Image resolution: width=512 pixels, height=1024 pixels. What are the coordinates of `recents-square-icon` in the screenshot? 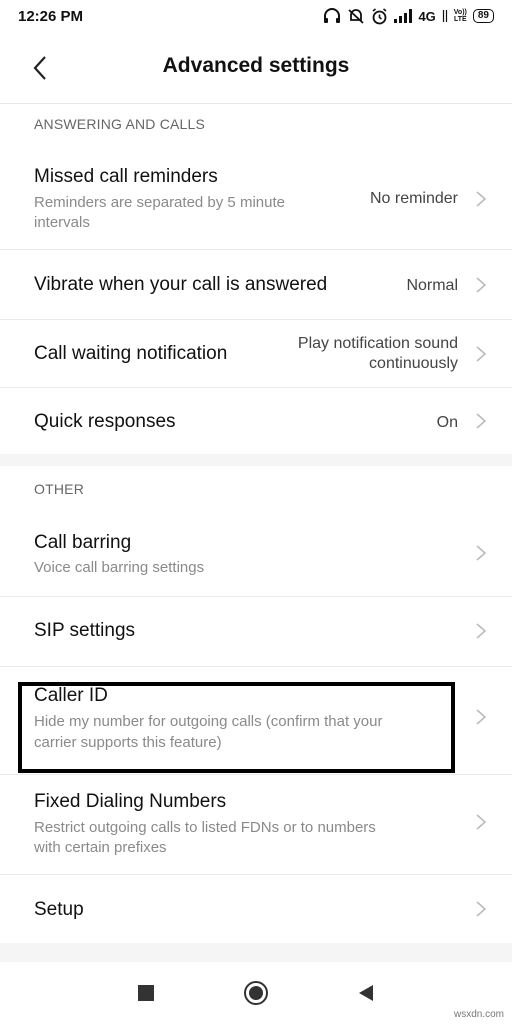 It's located at (146, 993).